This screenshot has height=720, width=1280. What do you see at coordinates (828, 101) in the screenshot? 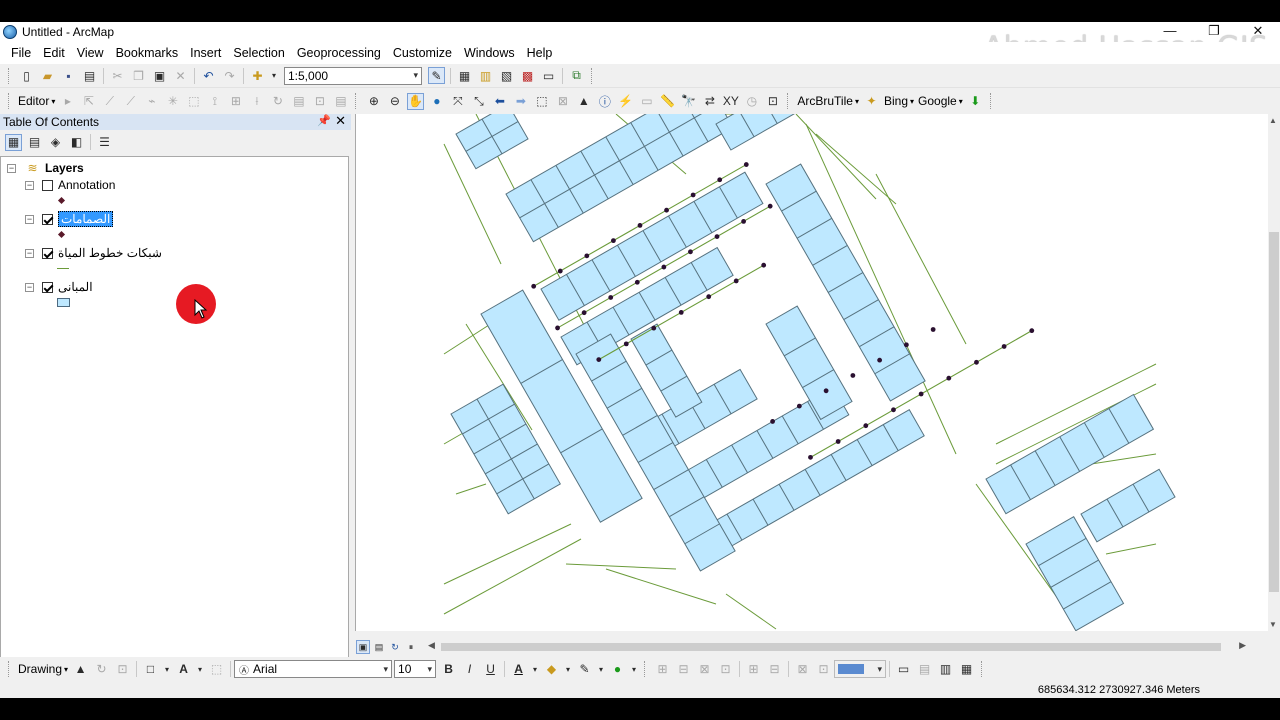
I see `arcbrutile-menu: ArcBruTile ▾` at bounding box center [828, 101].